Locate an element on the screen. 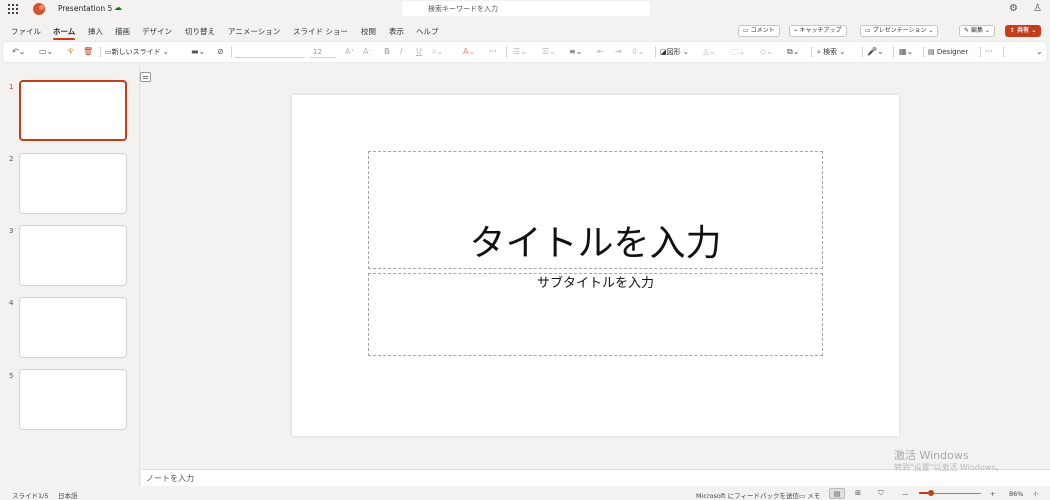 Image resolution: width=1050 pixels, height=500 pixels. catchup-button: ⌁ キャッチアップ is located at coordinates (818, 31).